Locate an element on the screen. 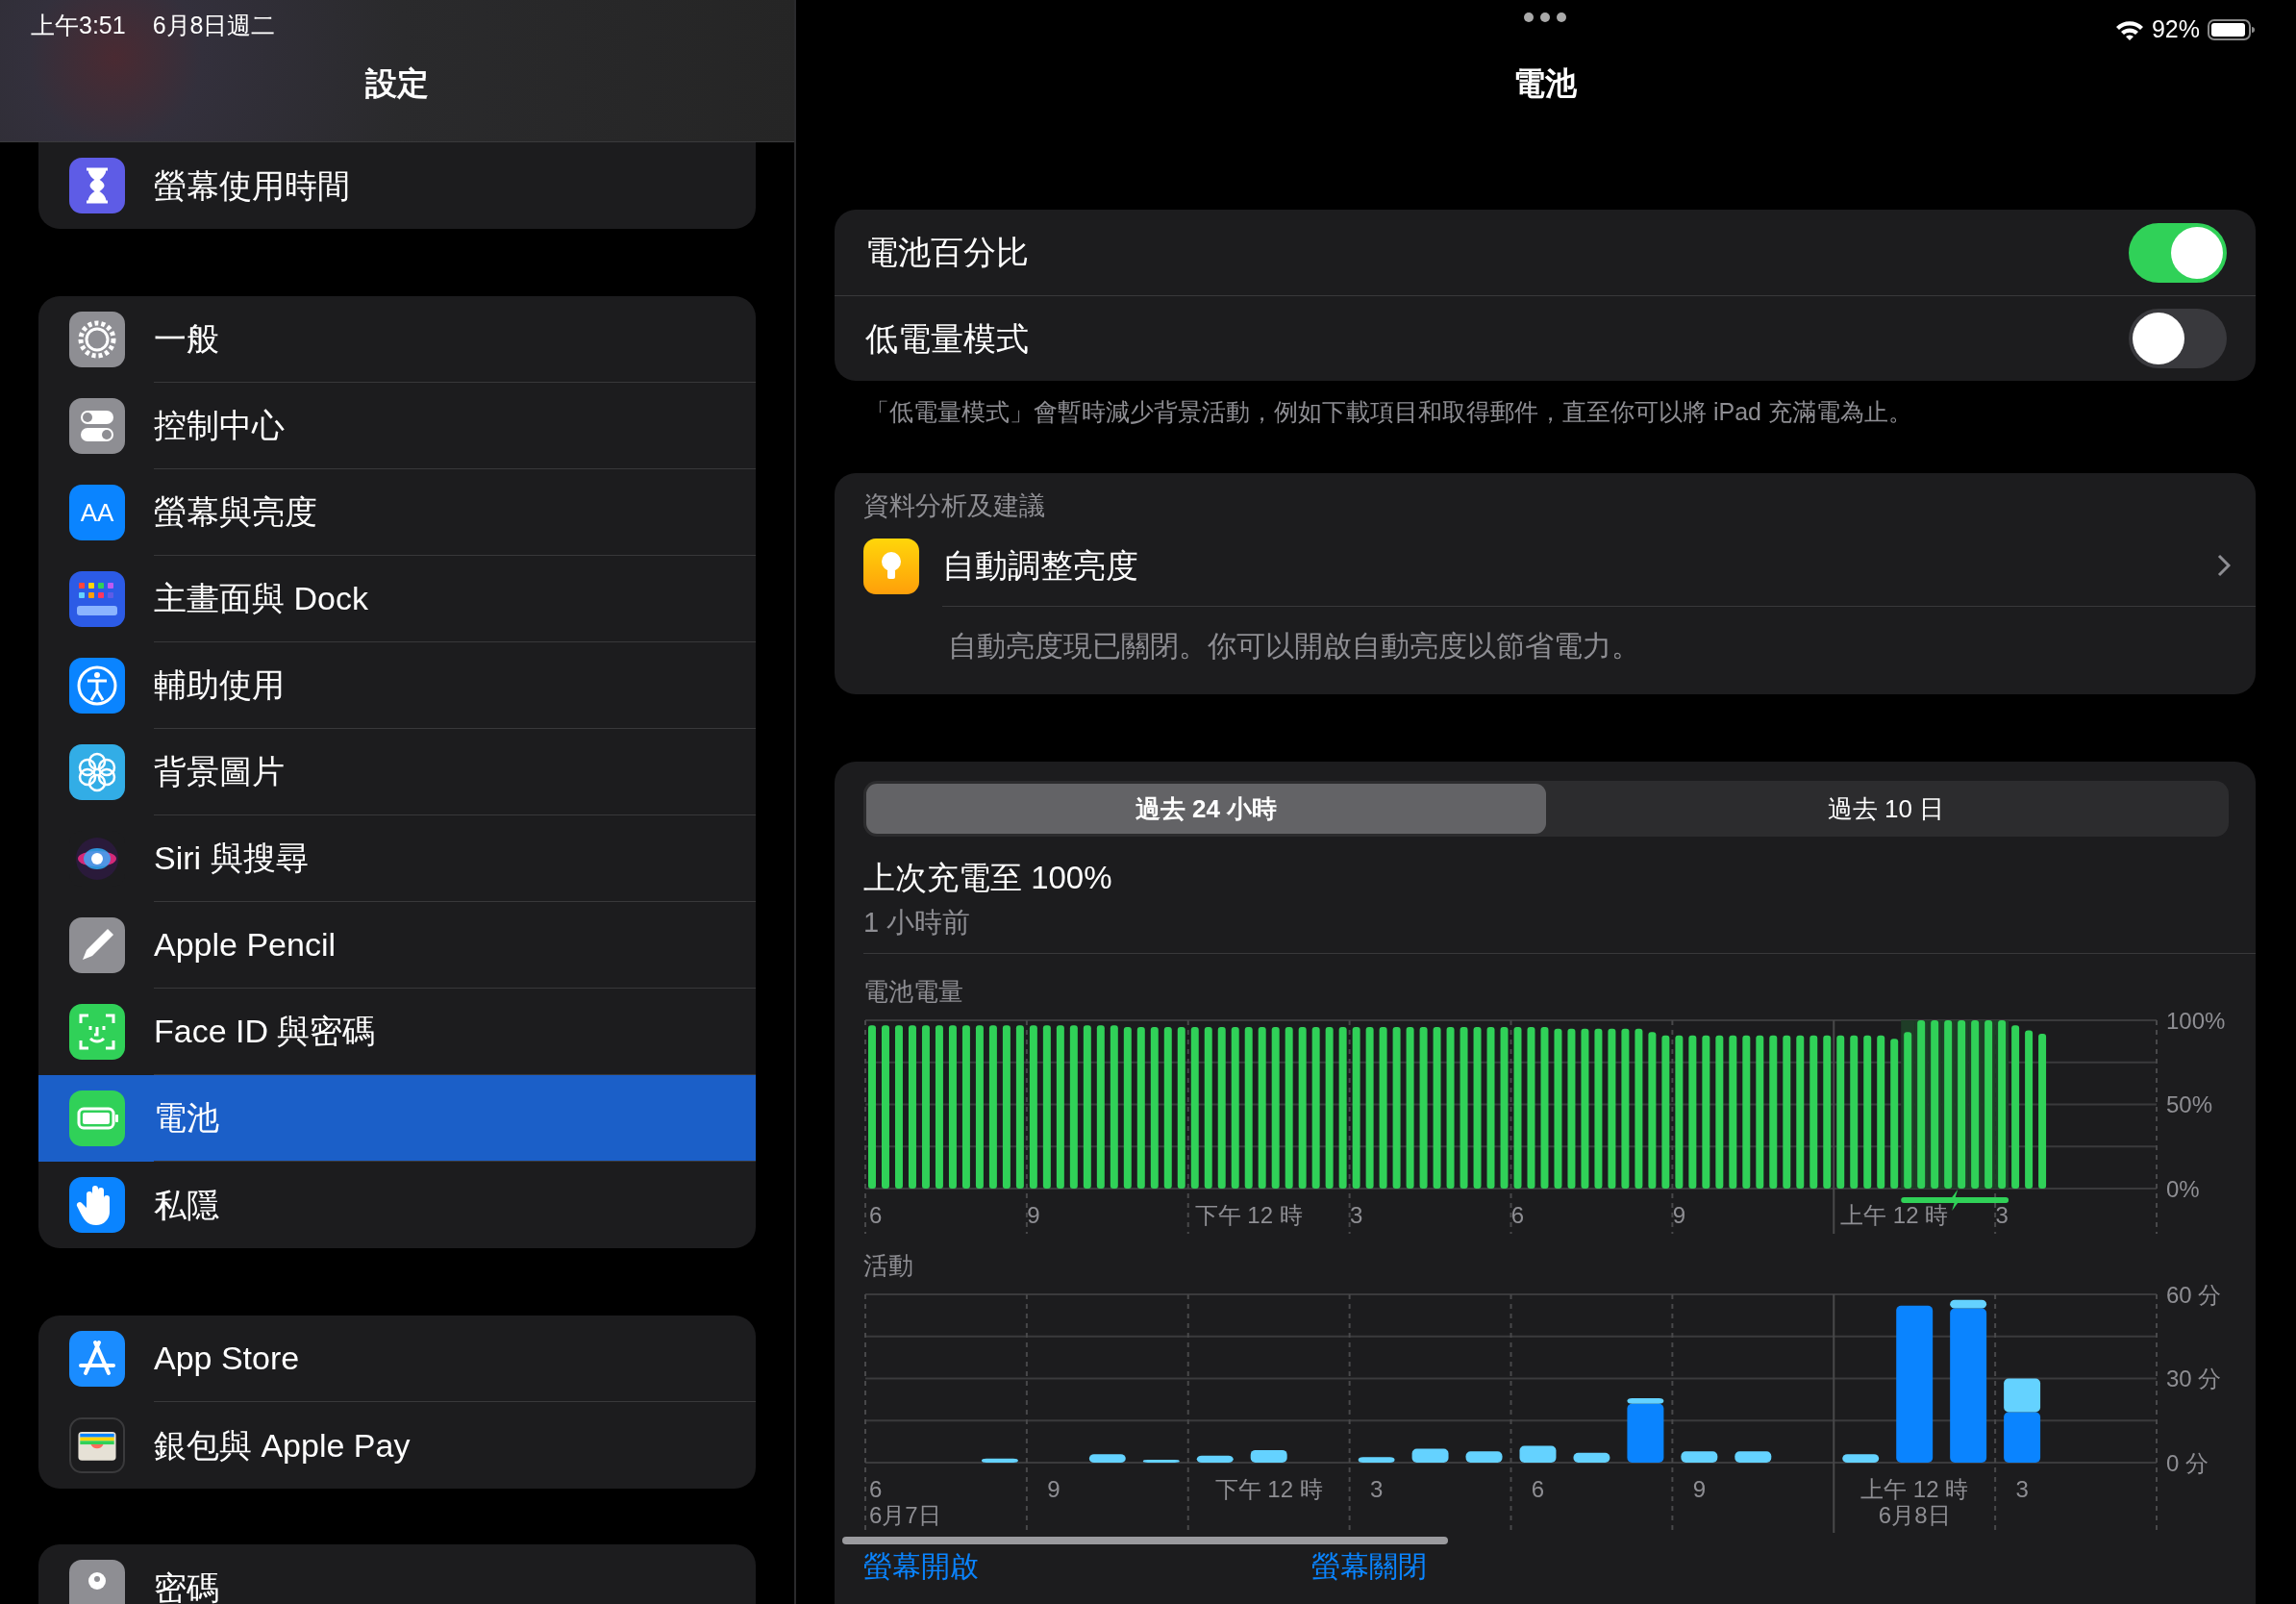 The image size is (2296, 1604). sidebar-item: App Store is located at coordinates (397, 1359).